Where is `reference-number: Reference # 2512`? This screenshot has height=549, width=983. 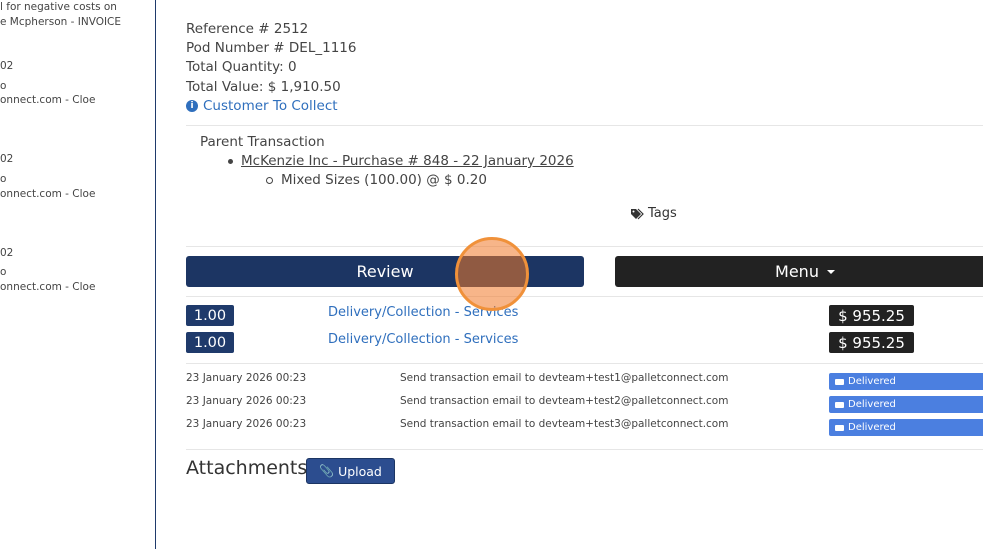
reference-number: Reference # 2512 is located at coordinates (247, 29).